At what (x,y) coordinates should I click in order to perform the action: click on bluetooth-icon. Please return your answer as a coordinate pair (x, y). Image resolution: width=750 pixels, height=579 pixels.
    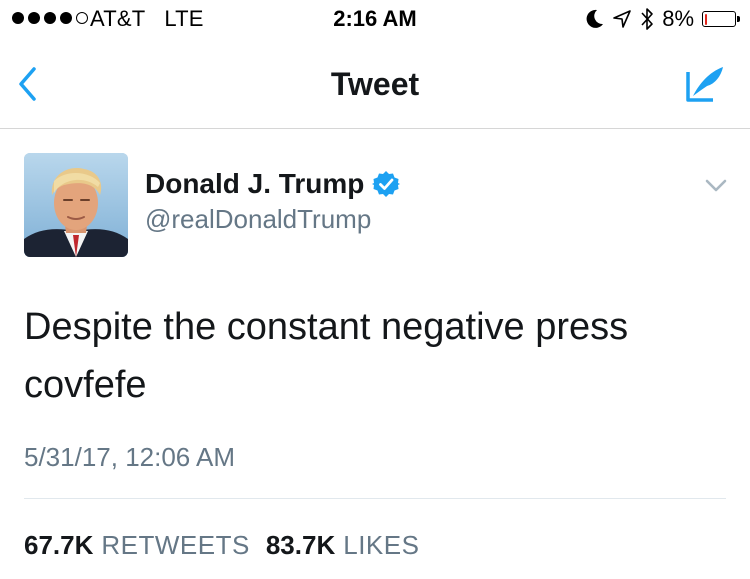
    Looking at the image, I should click on (647, 19).